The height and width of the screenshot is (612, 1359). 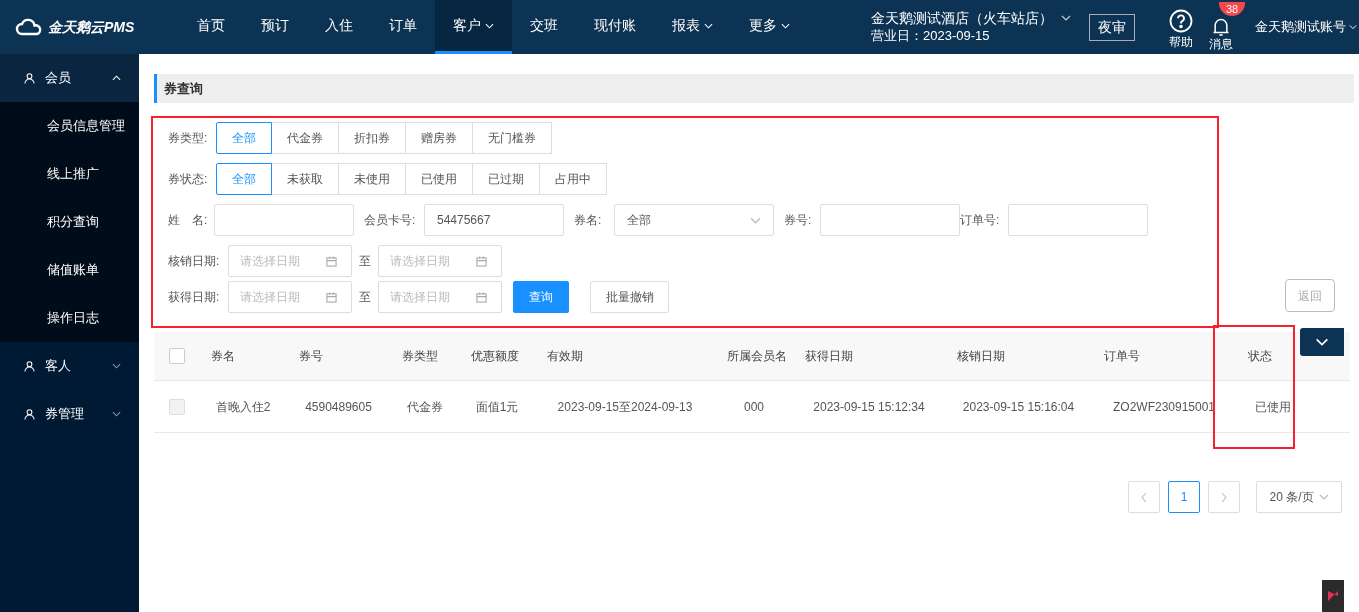 I want to click on table-cell-text: ZO2WF230915001, so click(x=1164, y=407).